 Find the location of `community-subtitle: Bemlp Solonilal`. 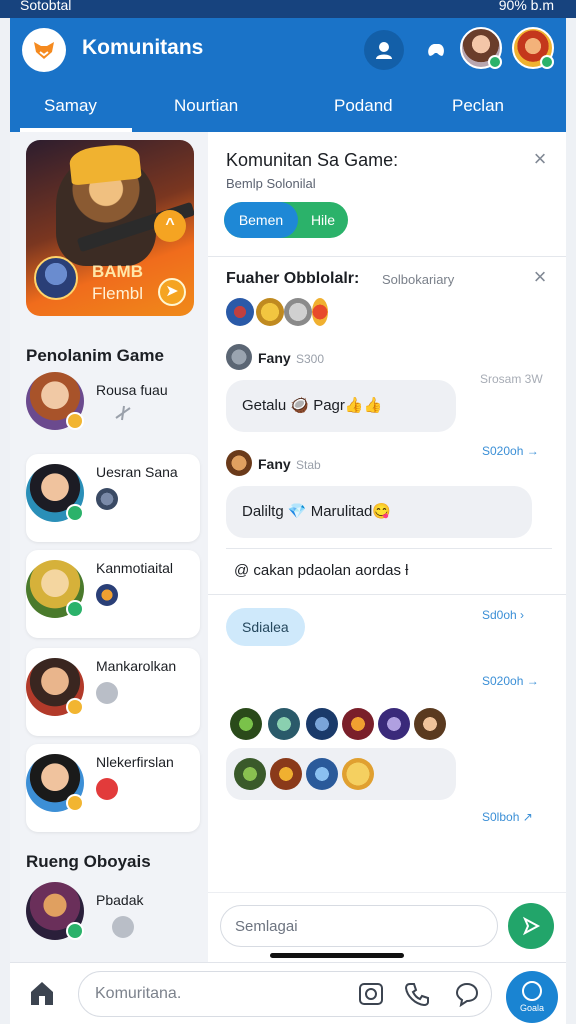

community-subtitle: Bemlp Solonilal is located at coordinates (271, 183).